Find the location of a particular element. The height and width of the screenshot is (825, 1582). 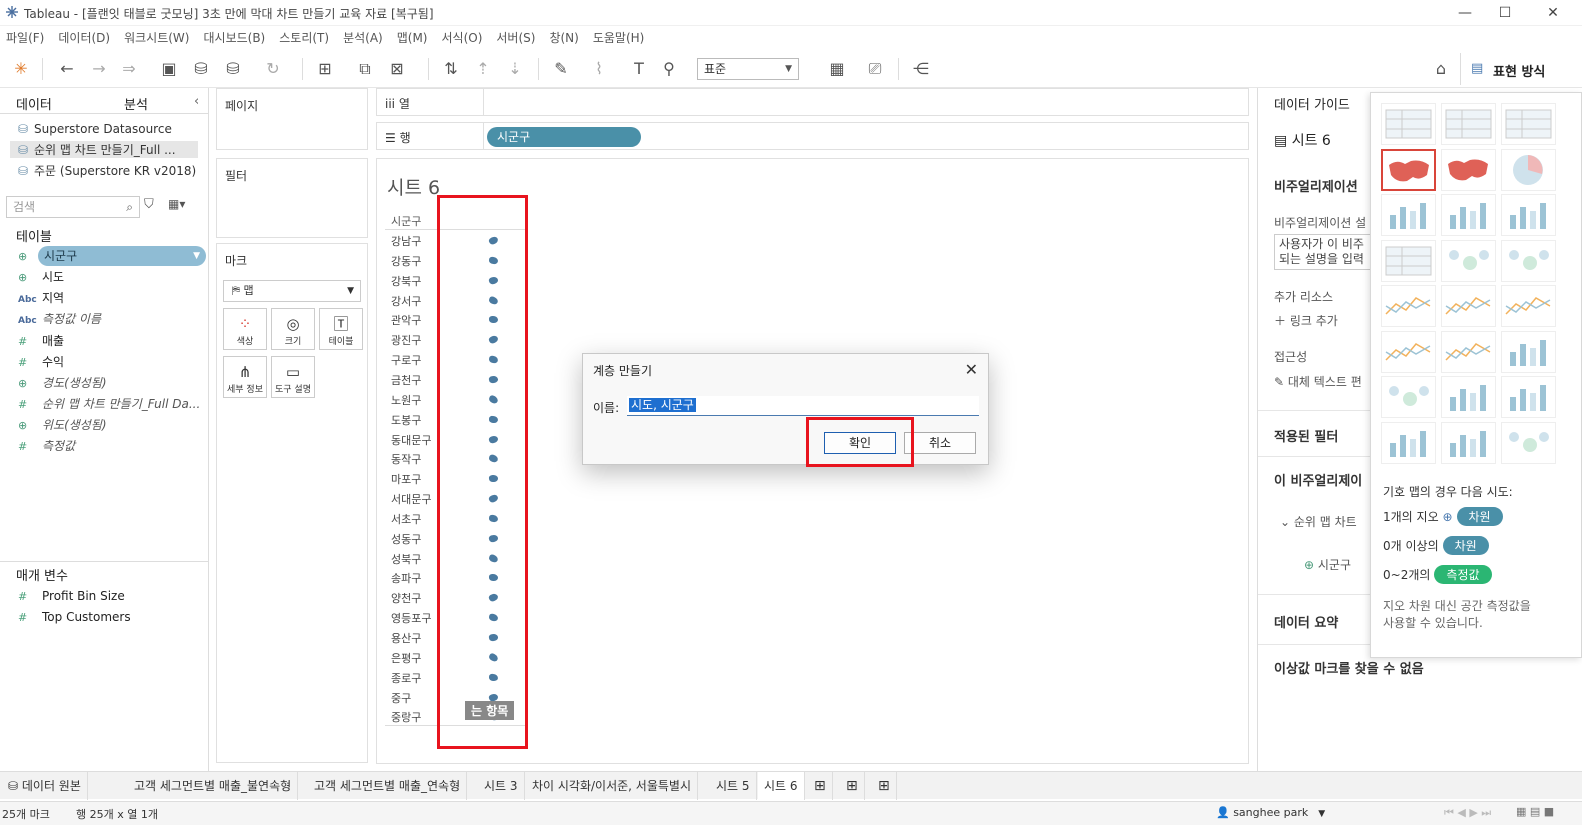

maximize-icon: ☐ is located at coordinates (1505, 13).